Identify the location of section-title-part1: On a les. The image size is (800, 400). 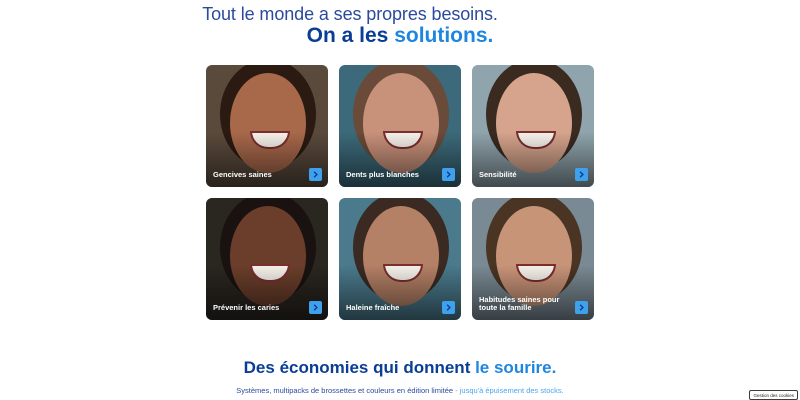
(350, 35).